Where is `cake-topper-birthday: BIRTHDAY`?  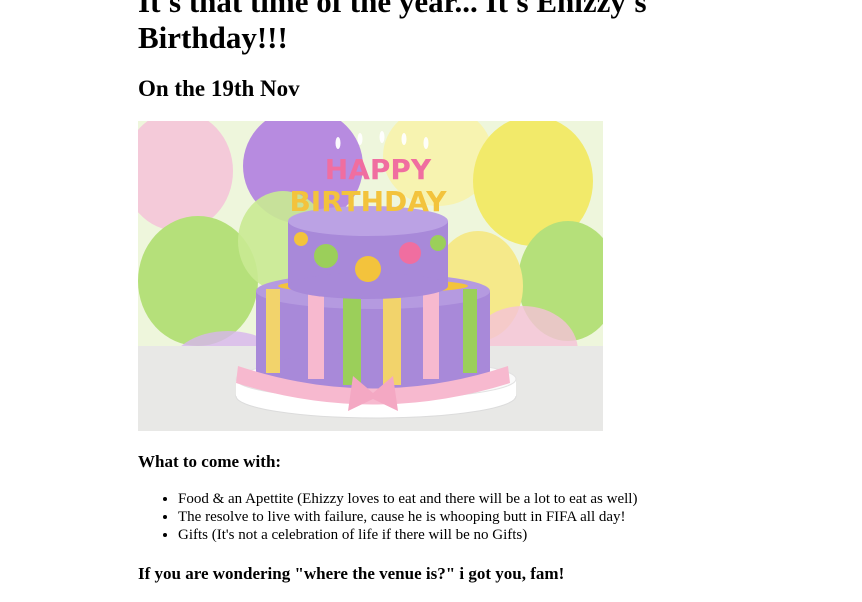 cake-topper-birthday: BIRTHDAY is located at coordinates (368, 201).